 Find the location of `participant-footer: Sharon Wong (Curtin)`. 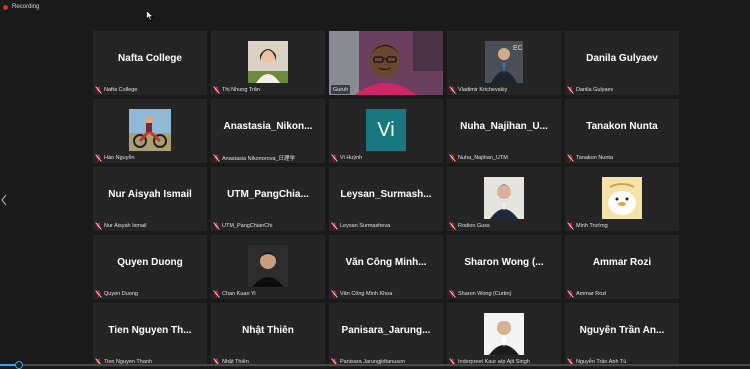

participant-footer: Sharon Wong (Curtin) is located at coordinates (480, 293).